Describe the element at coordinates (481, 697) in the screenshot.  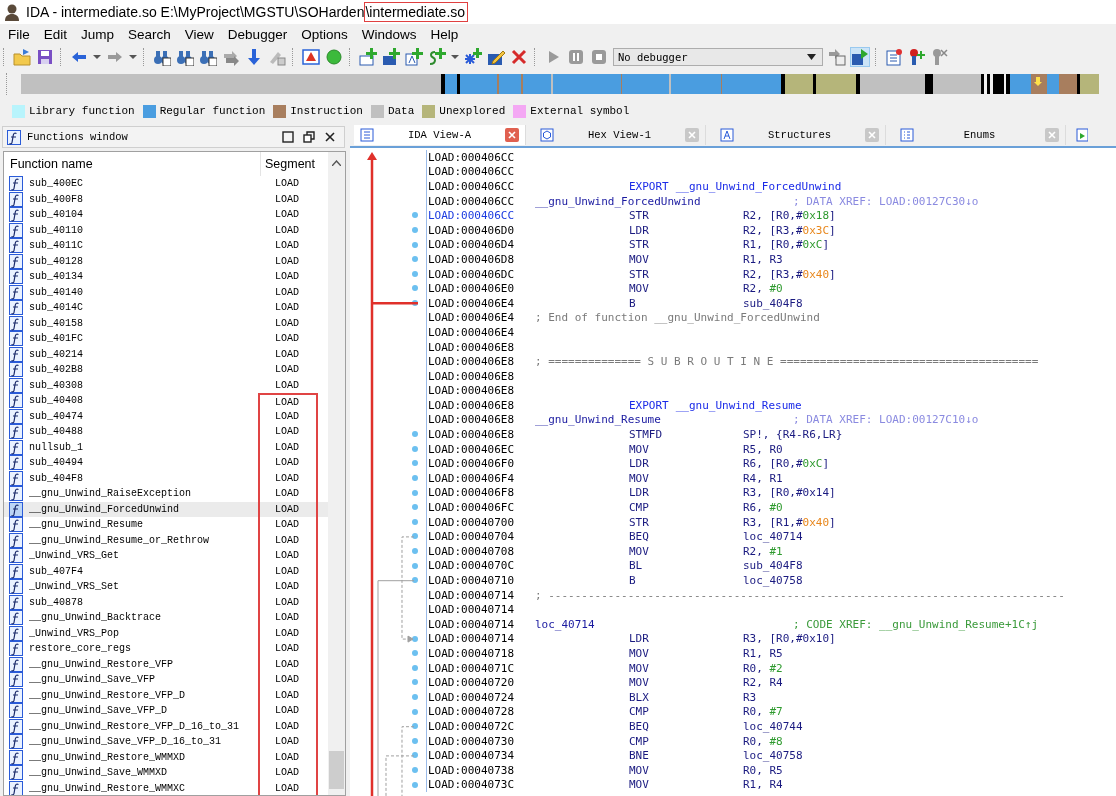
I see `address: LOAD:00040724` at that location.